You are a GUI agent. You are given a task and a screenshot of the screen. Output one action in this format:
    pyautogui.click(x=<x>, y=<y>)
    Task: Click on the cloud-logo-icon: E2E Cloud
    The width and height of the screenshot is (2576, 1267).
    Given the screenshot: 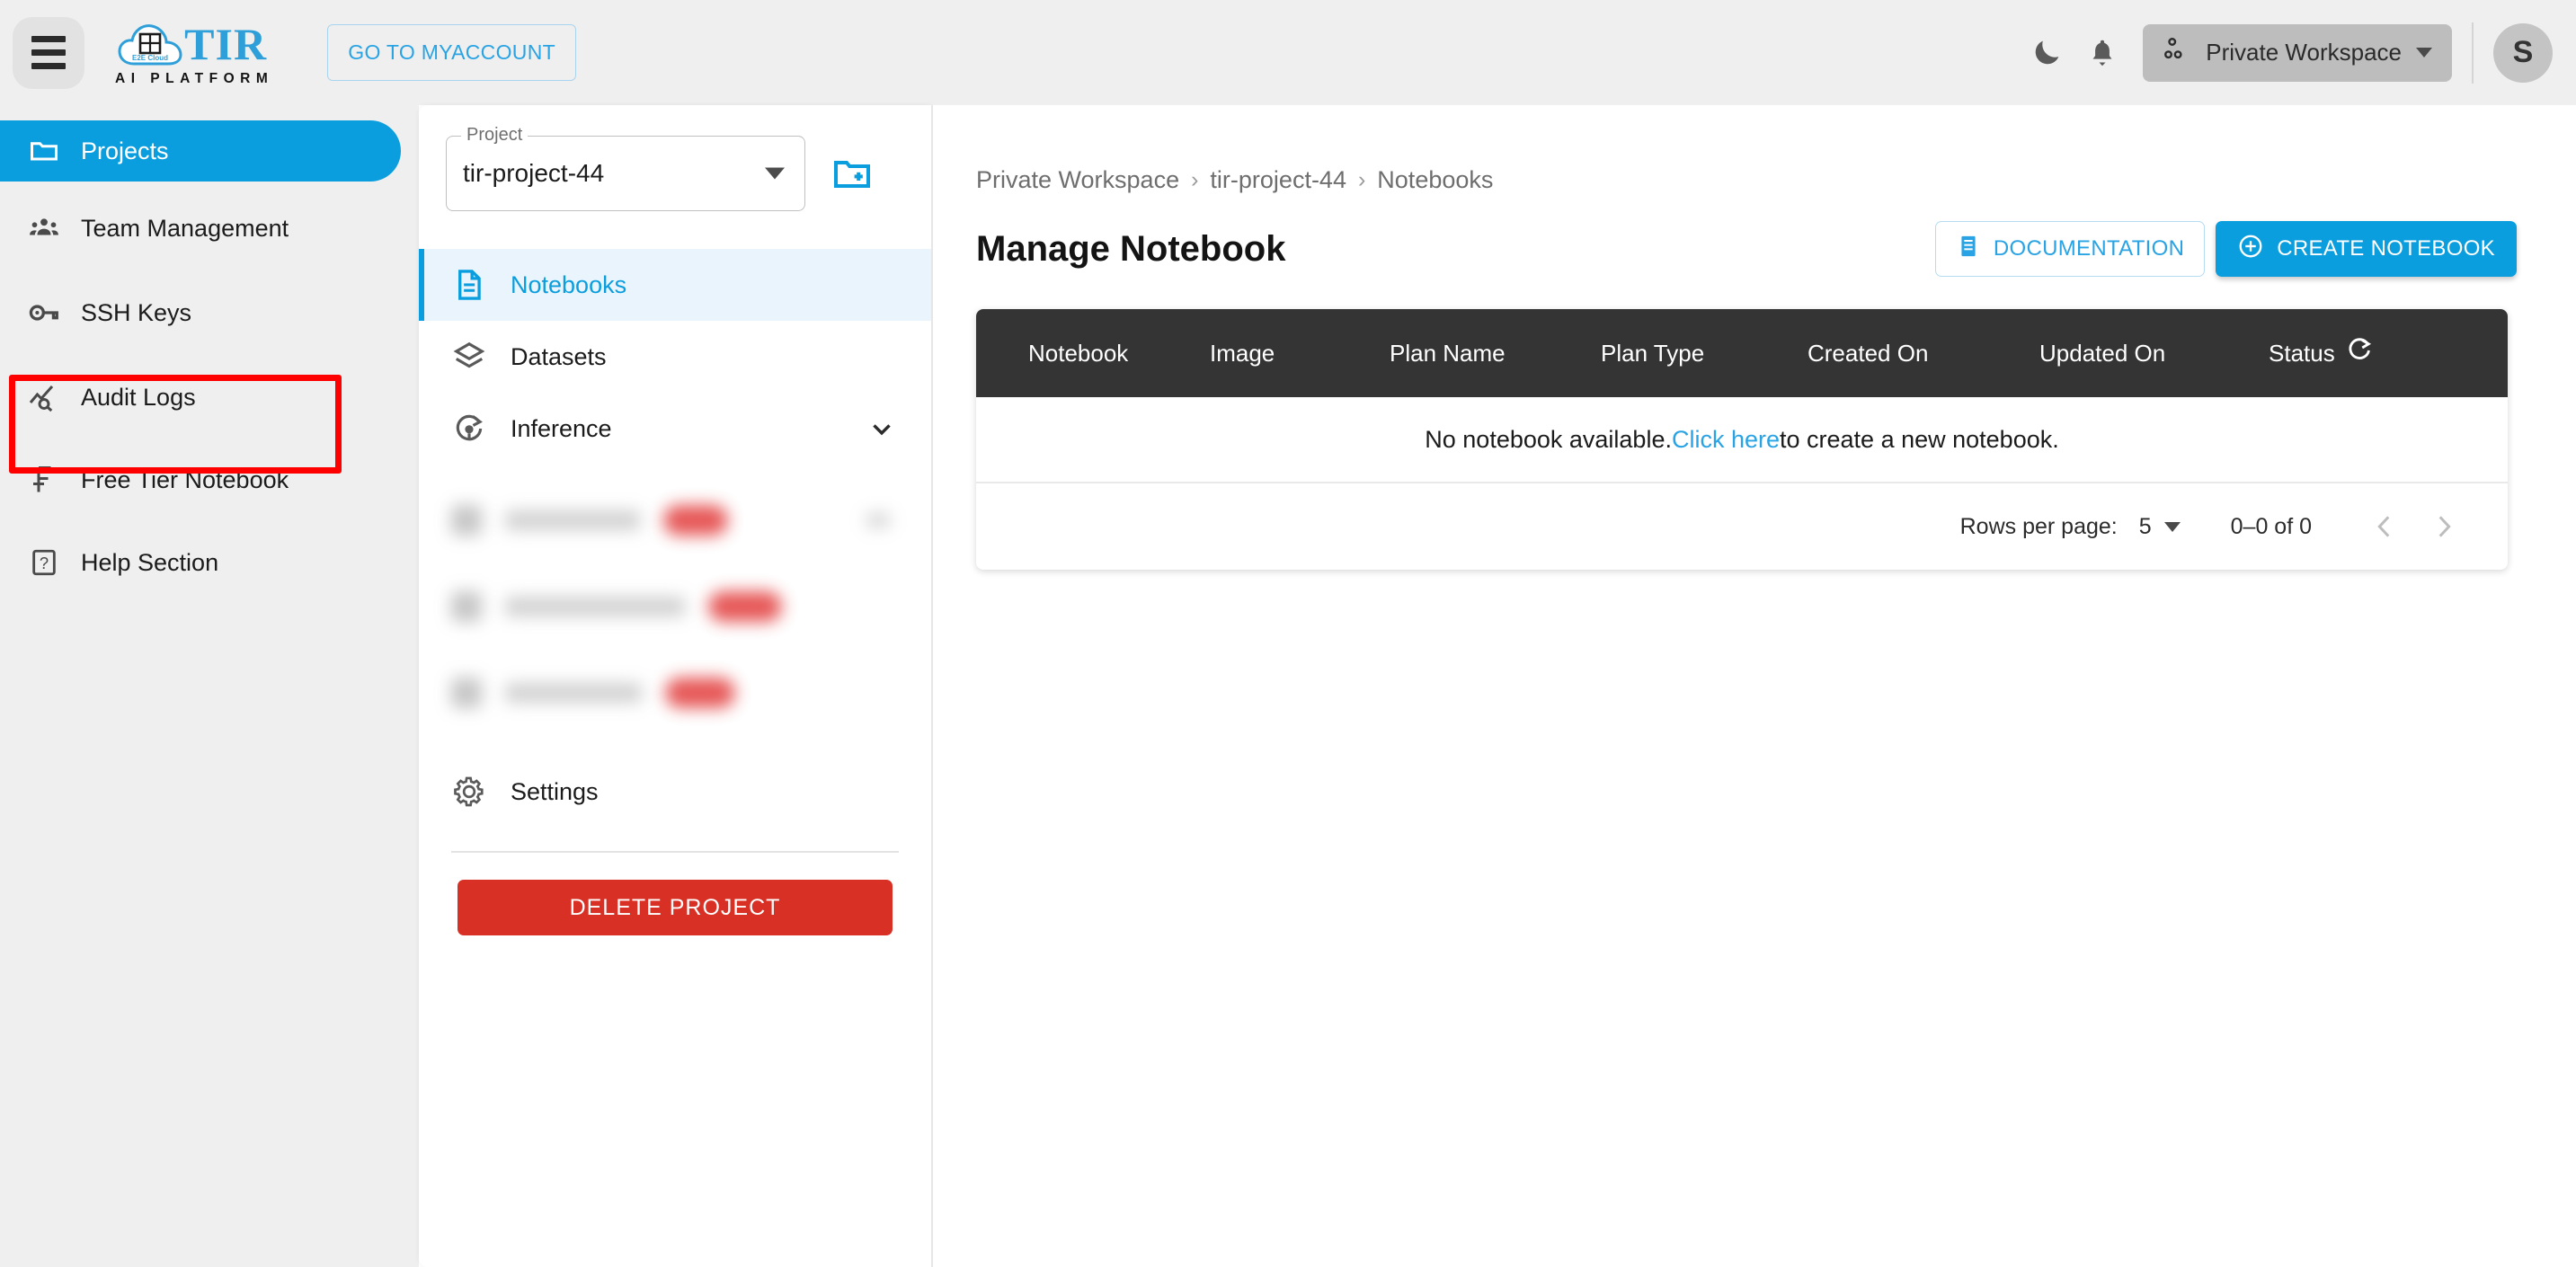 What is the action you would take?
    pyautogui.click(x=150, y=44)
    